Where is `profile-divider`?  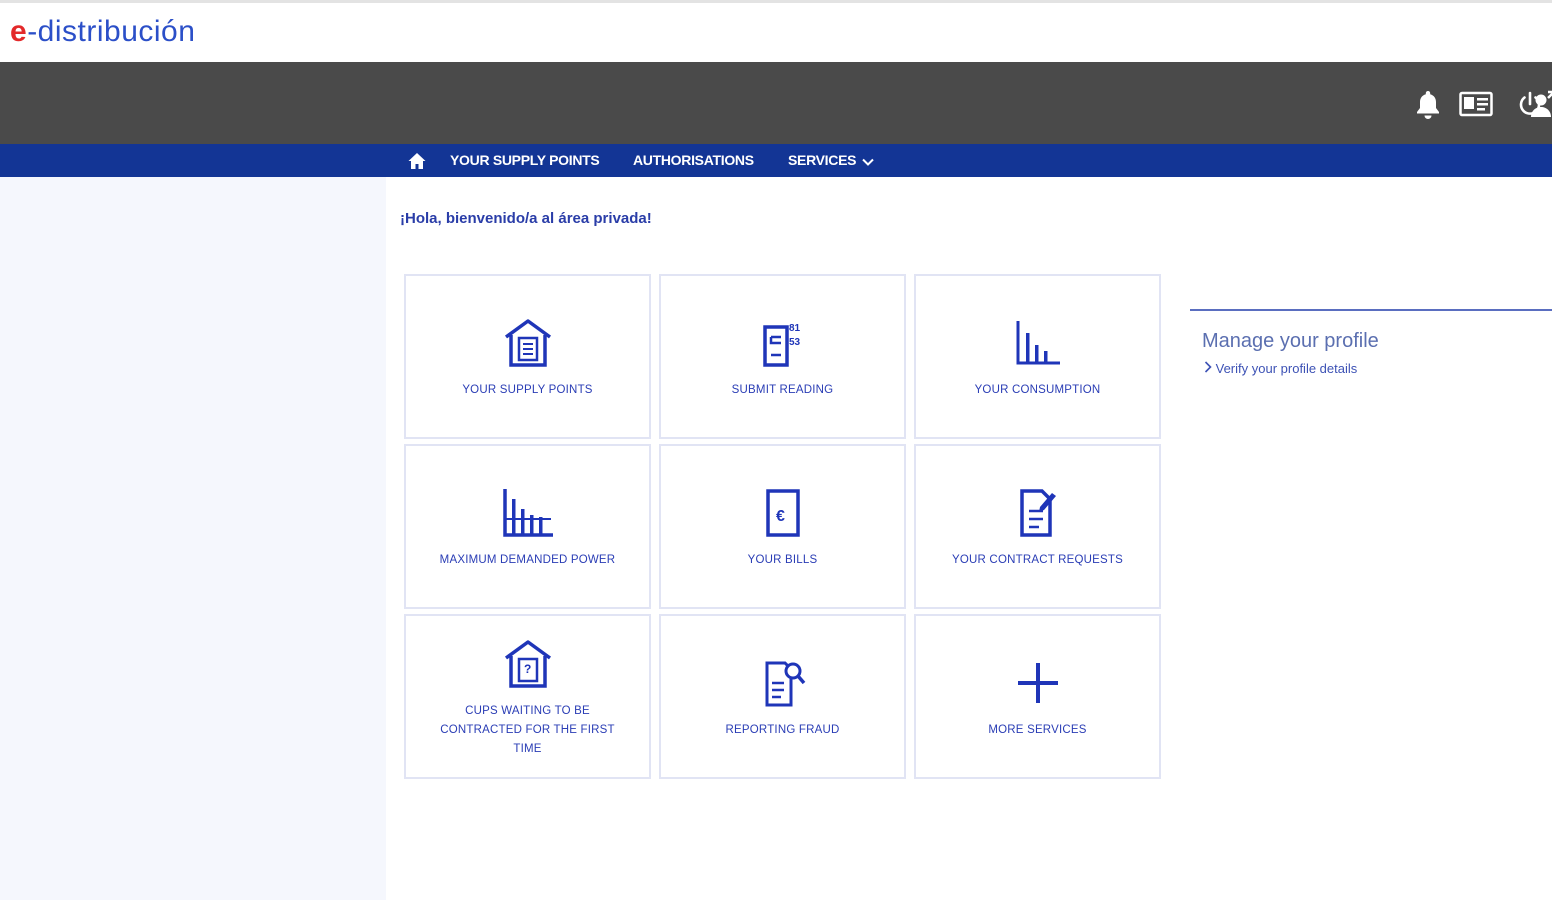
profile-divider is located at coordinates (1371, 310).